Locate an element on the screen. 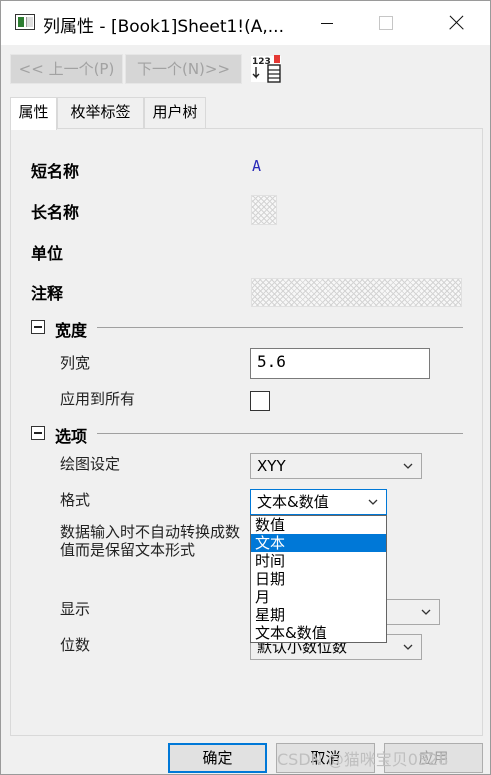 The width and height of the screenshot is (491, 775). comment-field is located at coordinates (356, 292).